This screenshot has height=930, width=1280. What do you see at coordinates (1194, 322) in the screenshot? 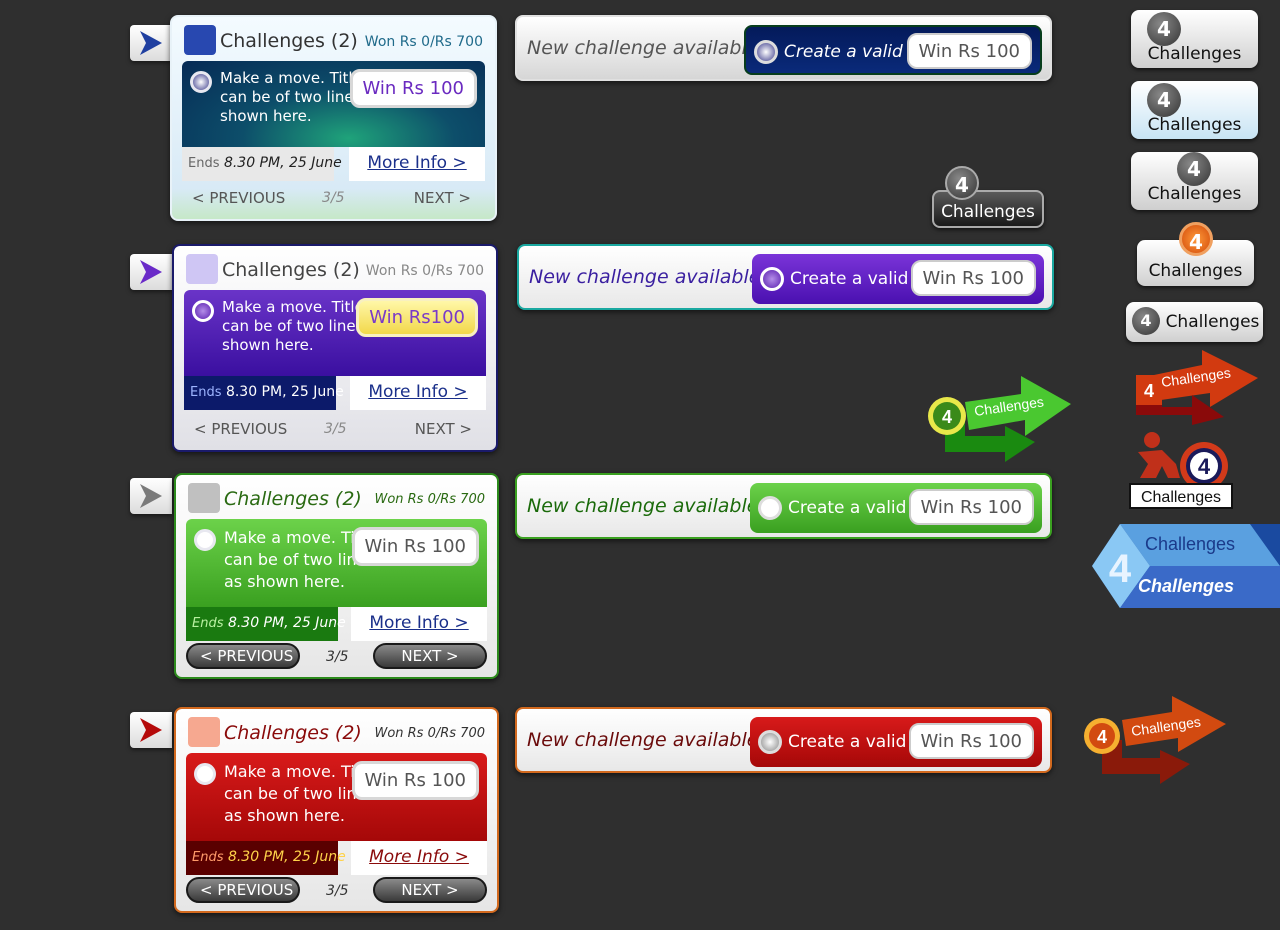
I see `challenges-badge-5: 4 Challenges` at bounding box center [1194, 322].